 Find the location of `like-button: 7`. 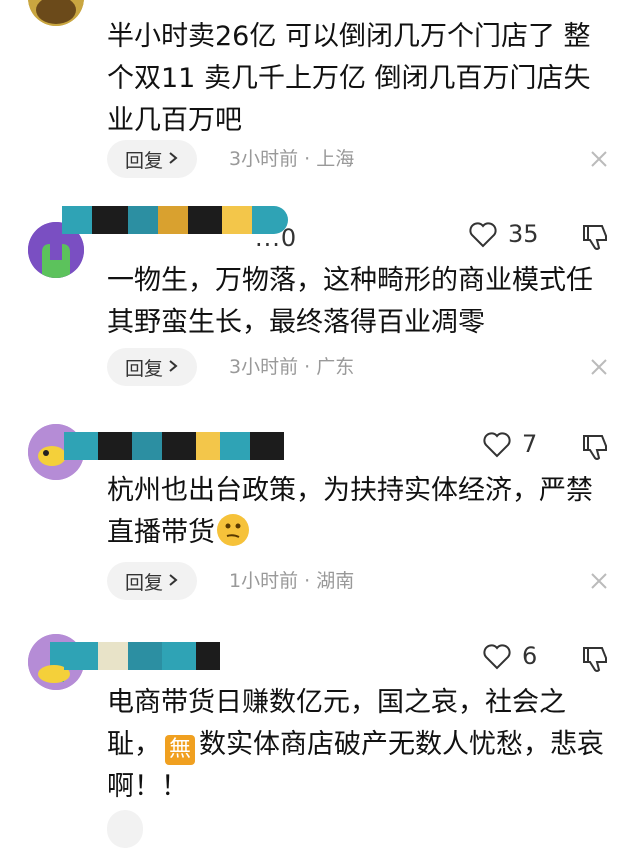

like-button: 7 is located at coordinates (509, 444).